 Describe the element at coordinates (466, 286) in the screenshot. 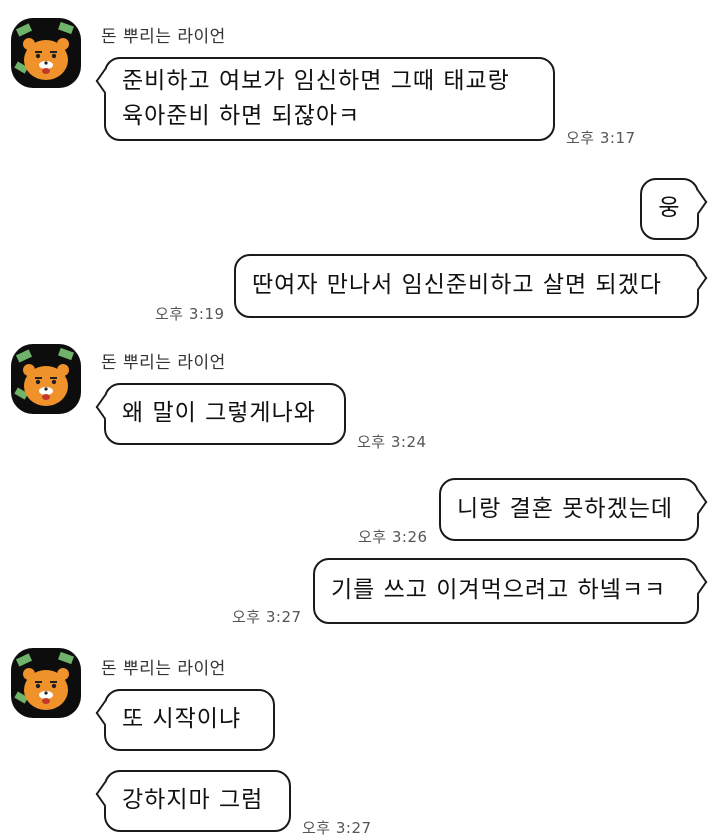

I see `message-bubble-outgoing: 딴여자 만나서 임신준비하고 살면 되겠다` at that location.